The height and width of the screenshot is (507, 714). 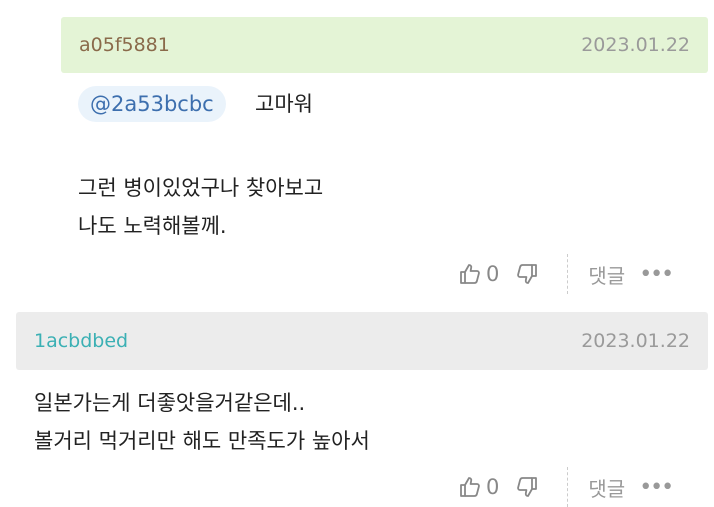 I want to click on reply-header: a05f5881 2023.01.22, so click(x=384, y=45).